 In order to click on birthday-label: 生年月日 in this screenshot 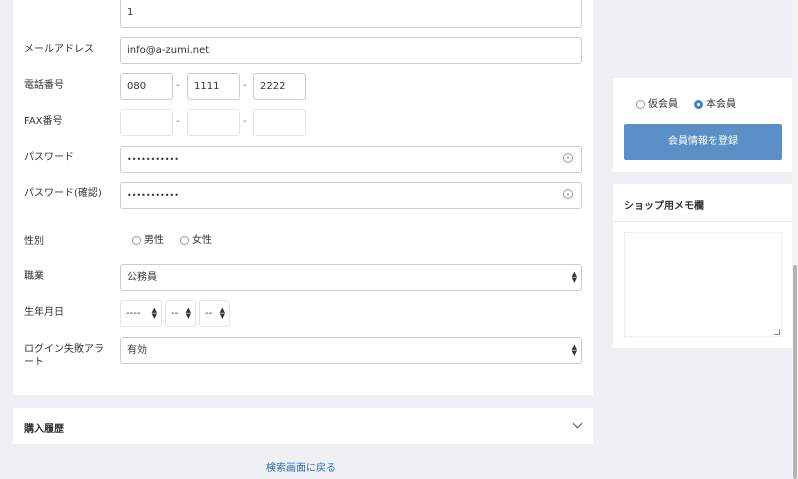, I will do `click(44, 312)`.